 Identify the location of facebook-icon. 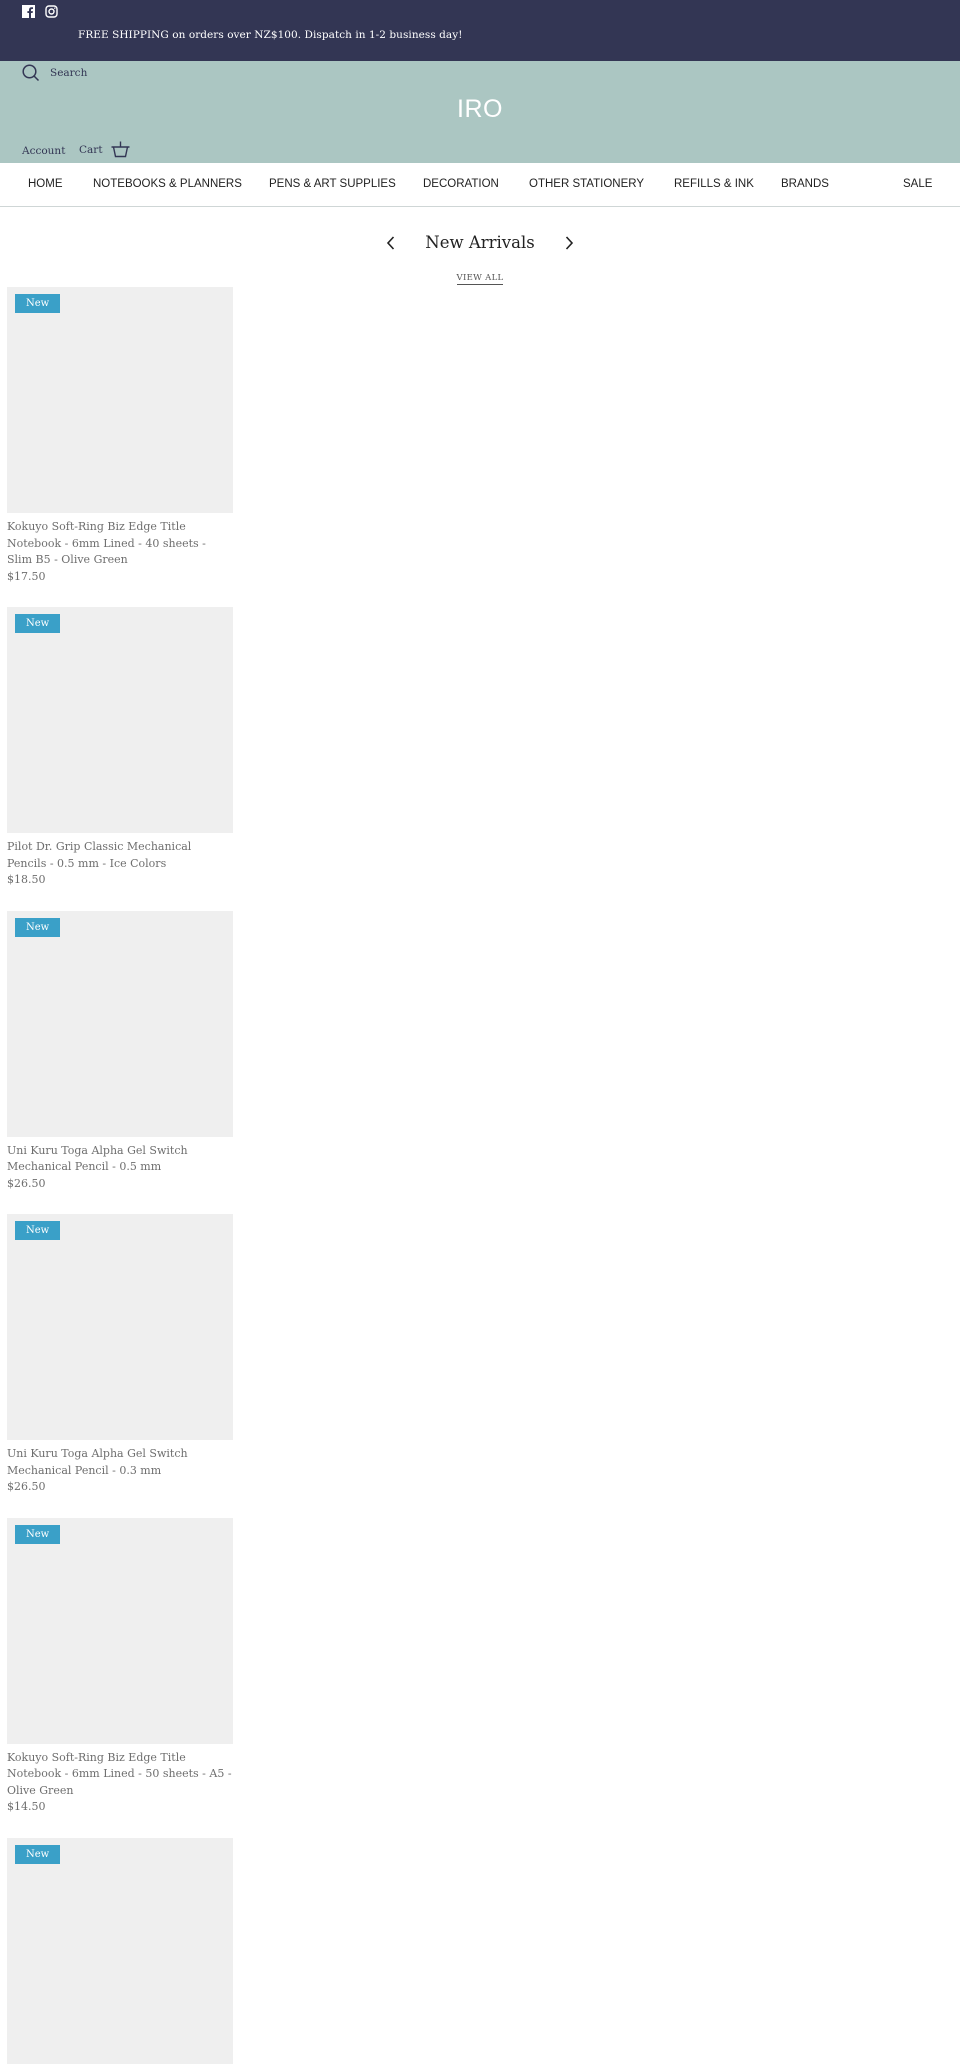
(28, 11).